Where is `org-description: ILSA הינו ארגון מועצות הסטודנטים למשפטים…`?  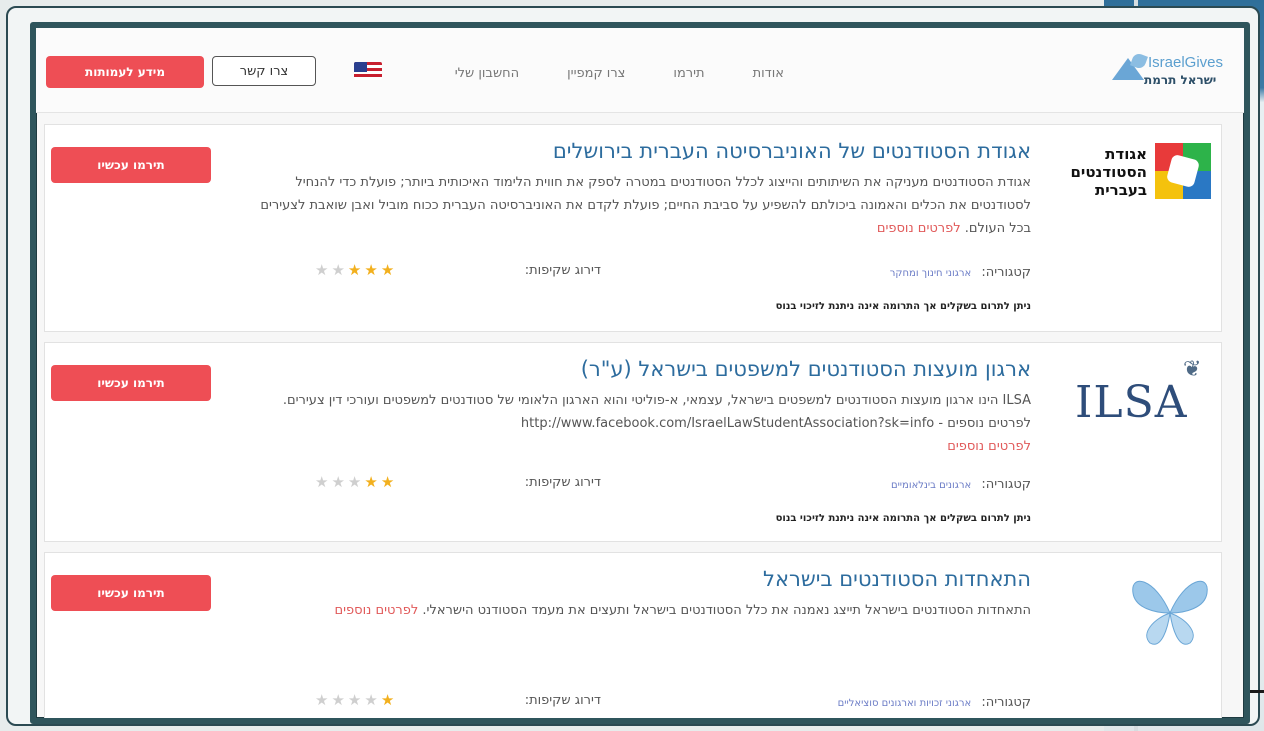
org-description: ILSA הינו ארגון מועצות הסטודנטים למשפטים… is located at coordinates (641, 423).